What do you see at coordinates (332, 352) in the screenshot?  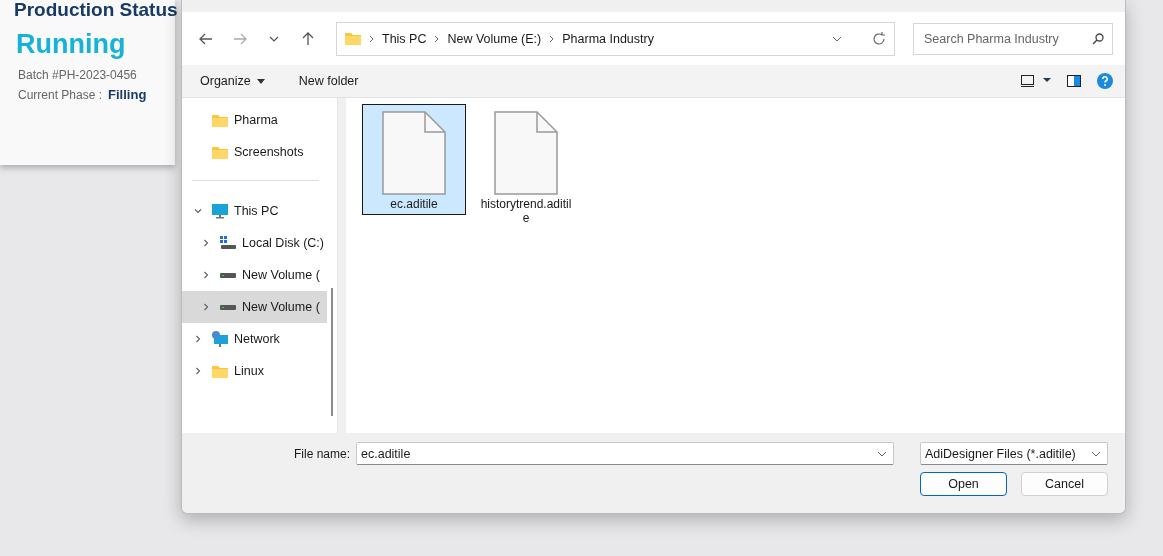 I see `scrollbar-thumb` at bounding box center [332, 352].